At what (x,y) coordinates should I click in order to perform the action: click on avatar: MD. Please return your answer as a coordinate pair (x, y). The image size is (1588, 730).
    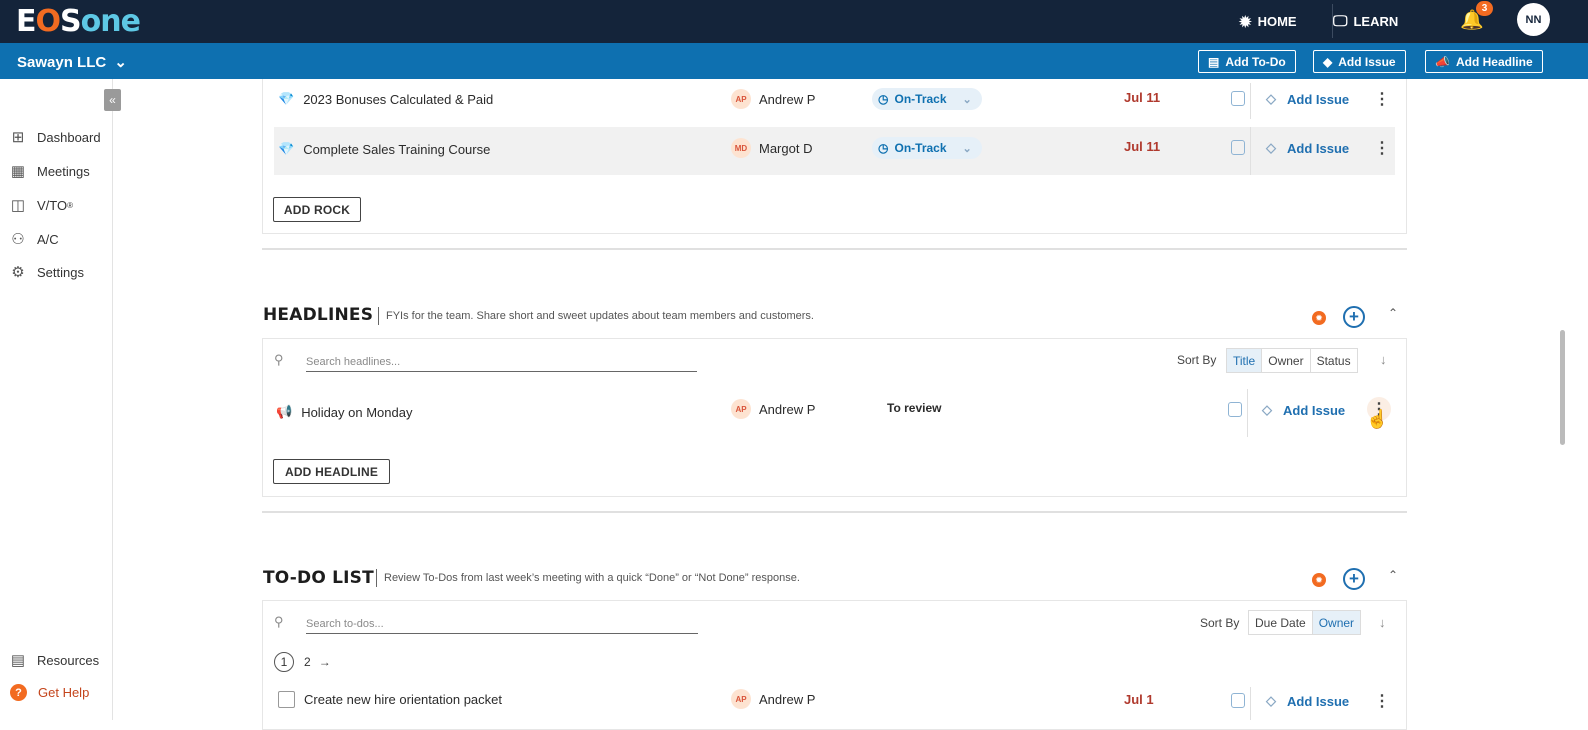
    Looking at the image, I should click on (741, 148).